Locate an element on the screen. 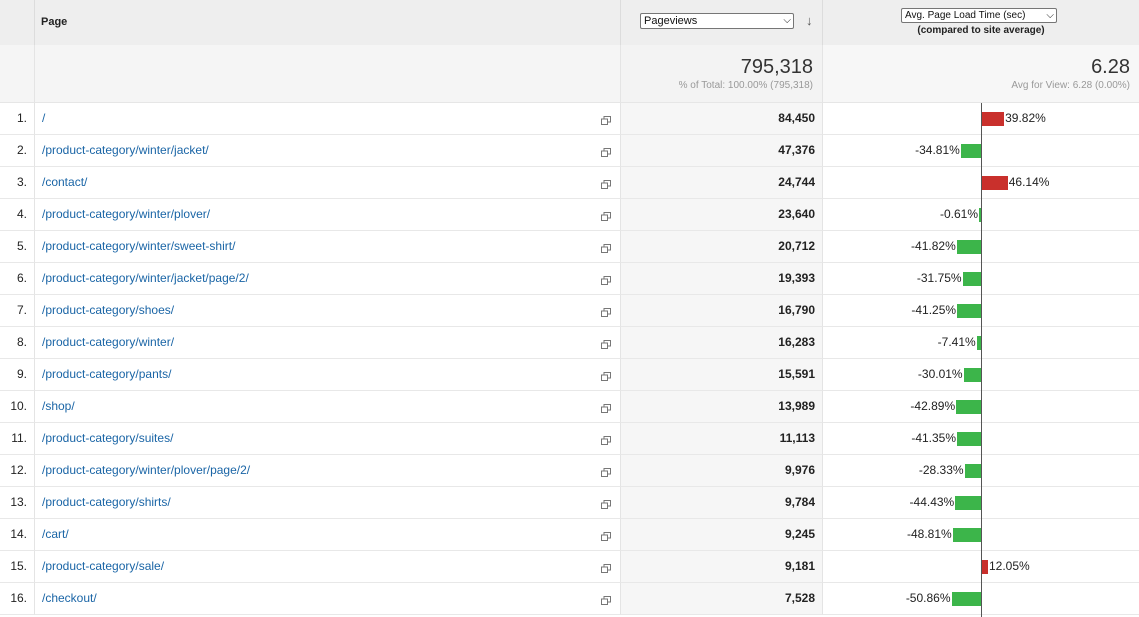 This screenshot has width=1139, height=617. pageviews-cell: 16,790 is located at coordinates (722, 311).